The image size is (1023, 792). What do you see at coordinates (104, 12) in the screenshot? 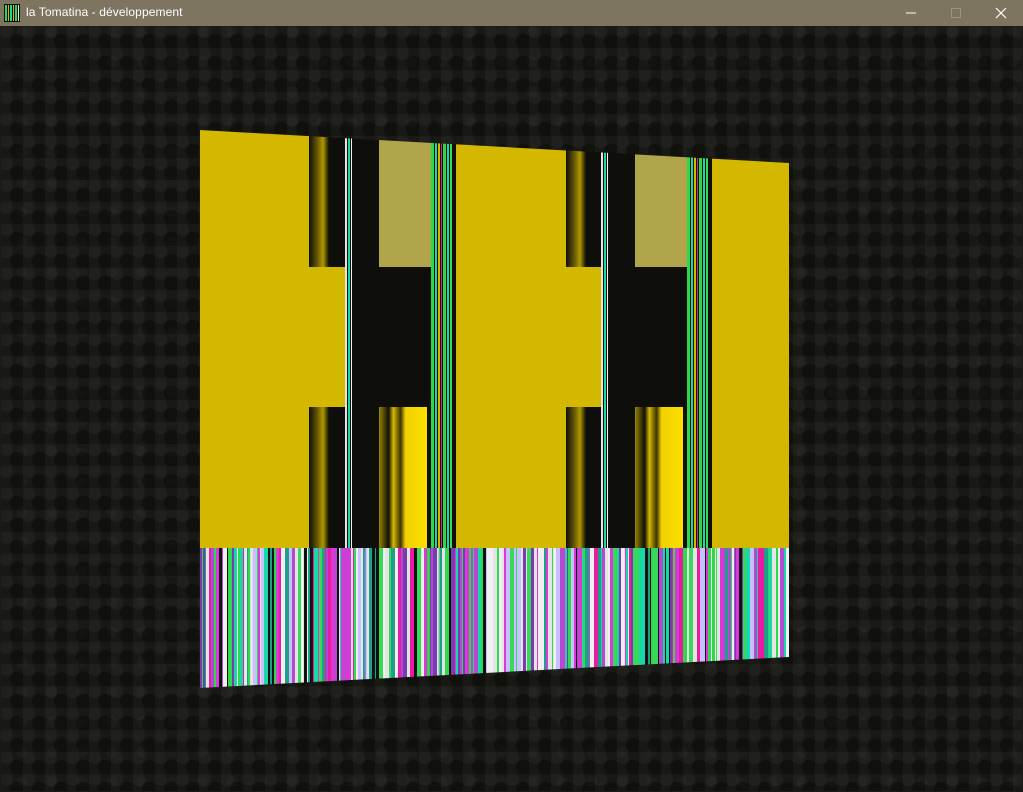
I see `window-title: la Tomatina - développement` at bounding box center [104, 12].